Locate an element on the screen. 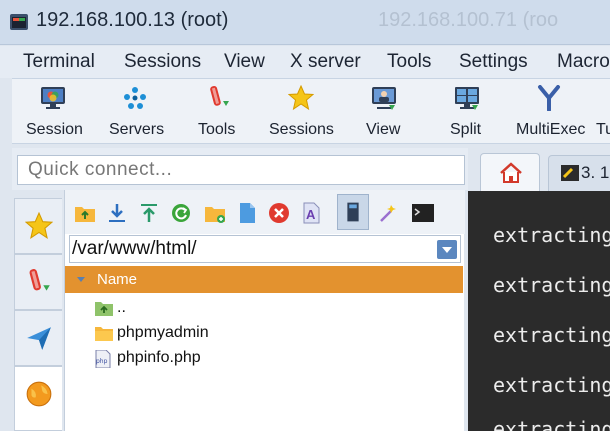 This screenshot has height=431, width=610. session-icon is located at coordinates (53, 98).